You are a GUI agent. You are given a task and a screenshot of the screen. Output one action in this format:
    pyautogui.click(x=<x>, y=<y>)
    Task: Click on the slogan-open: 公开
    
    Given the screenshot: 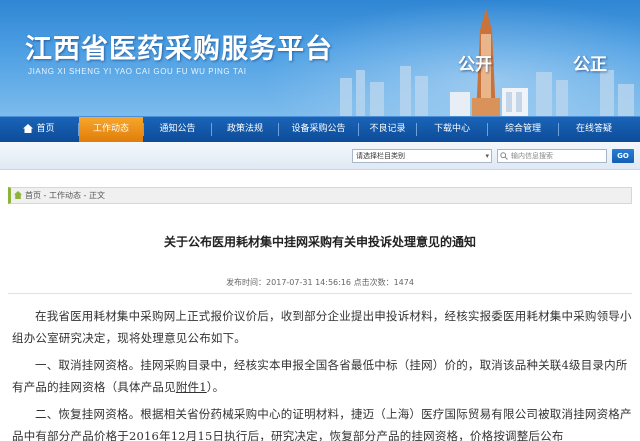 What is the action you would take?
    pyautogui.click(x=475, y=65)
    